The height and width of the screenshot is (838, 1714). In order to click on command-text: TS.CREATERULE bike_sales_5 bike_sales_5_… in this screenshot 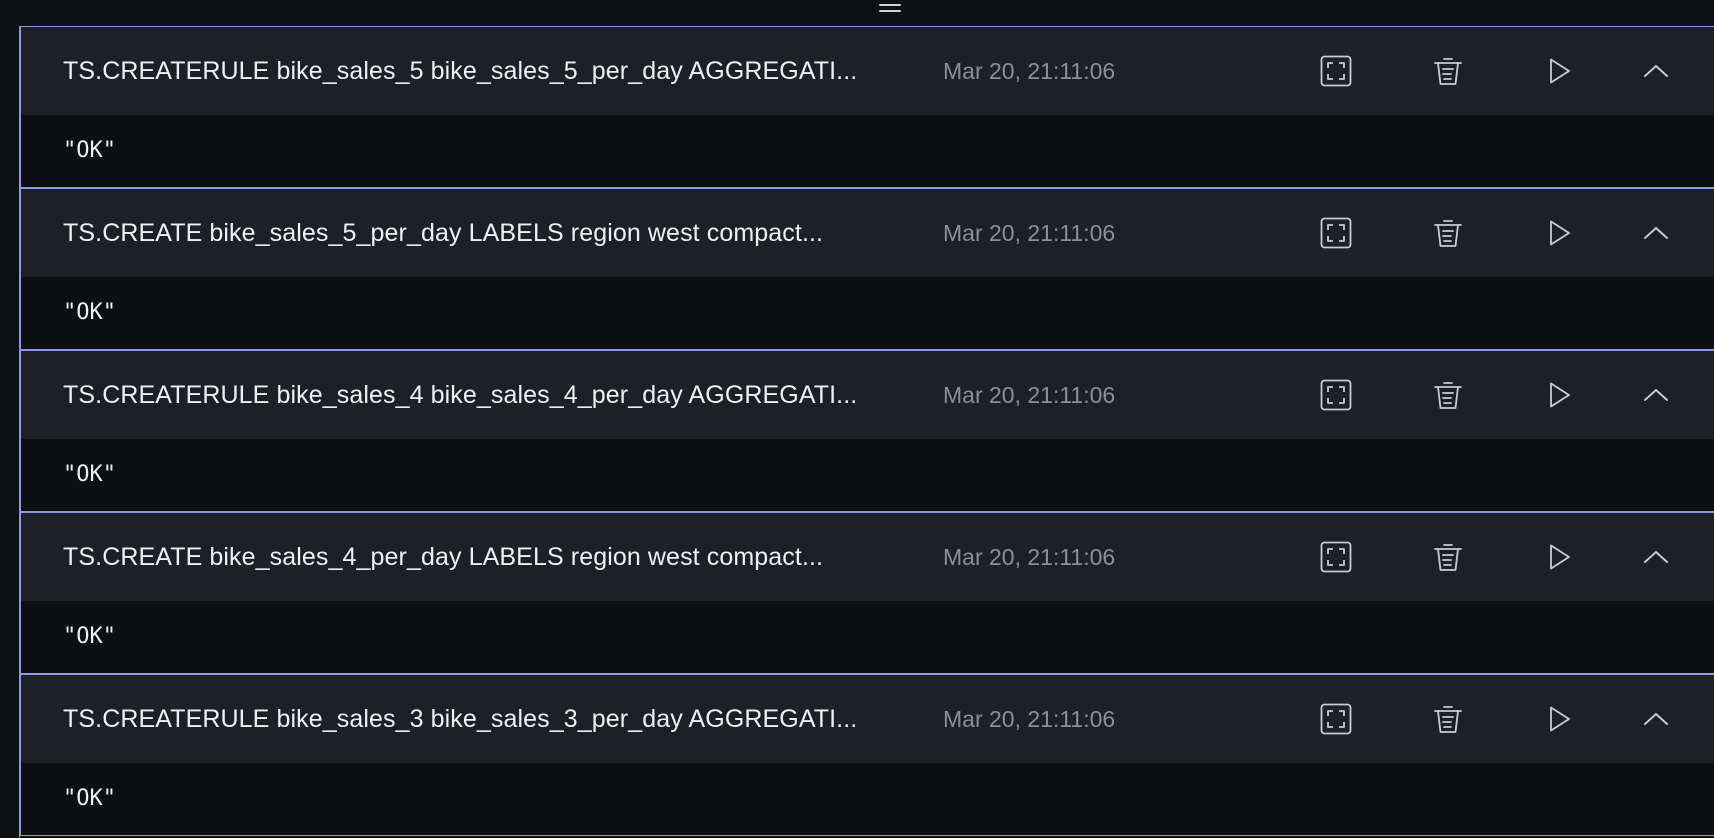, I will do `click(460, 71)`.